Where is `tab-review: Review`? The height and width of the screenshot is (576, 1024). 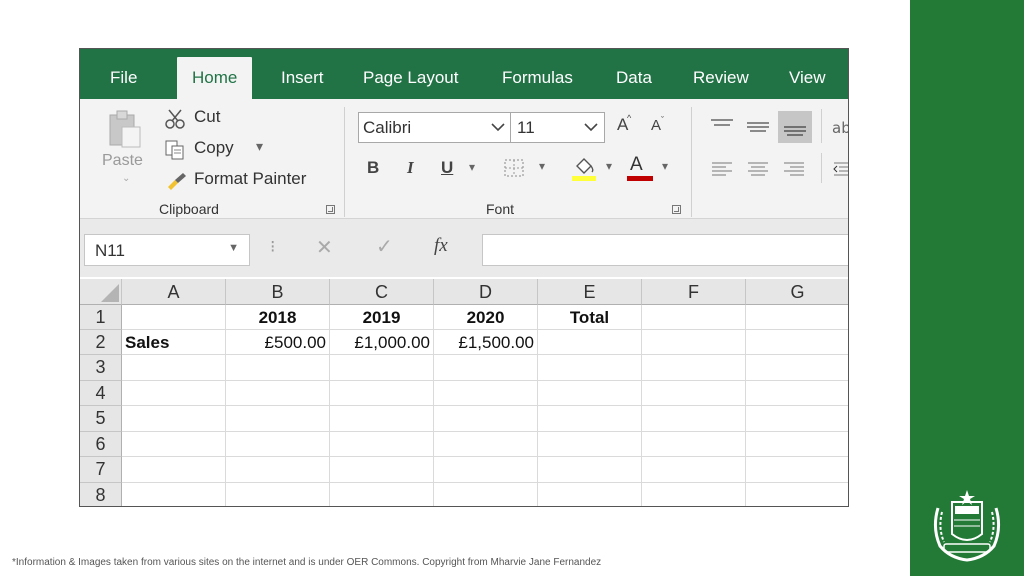 tab-review: Review is located at coordinates (721, 78).